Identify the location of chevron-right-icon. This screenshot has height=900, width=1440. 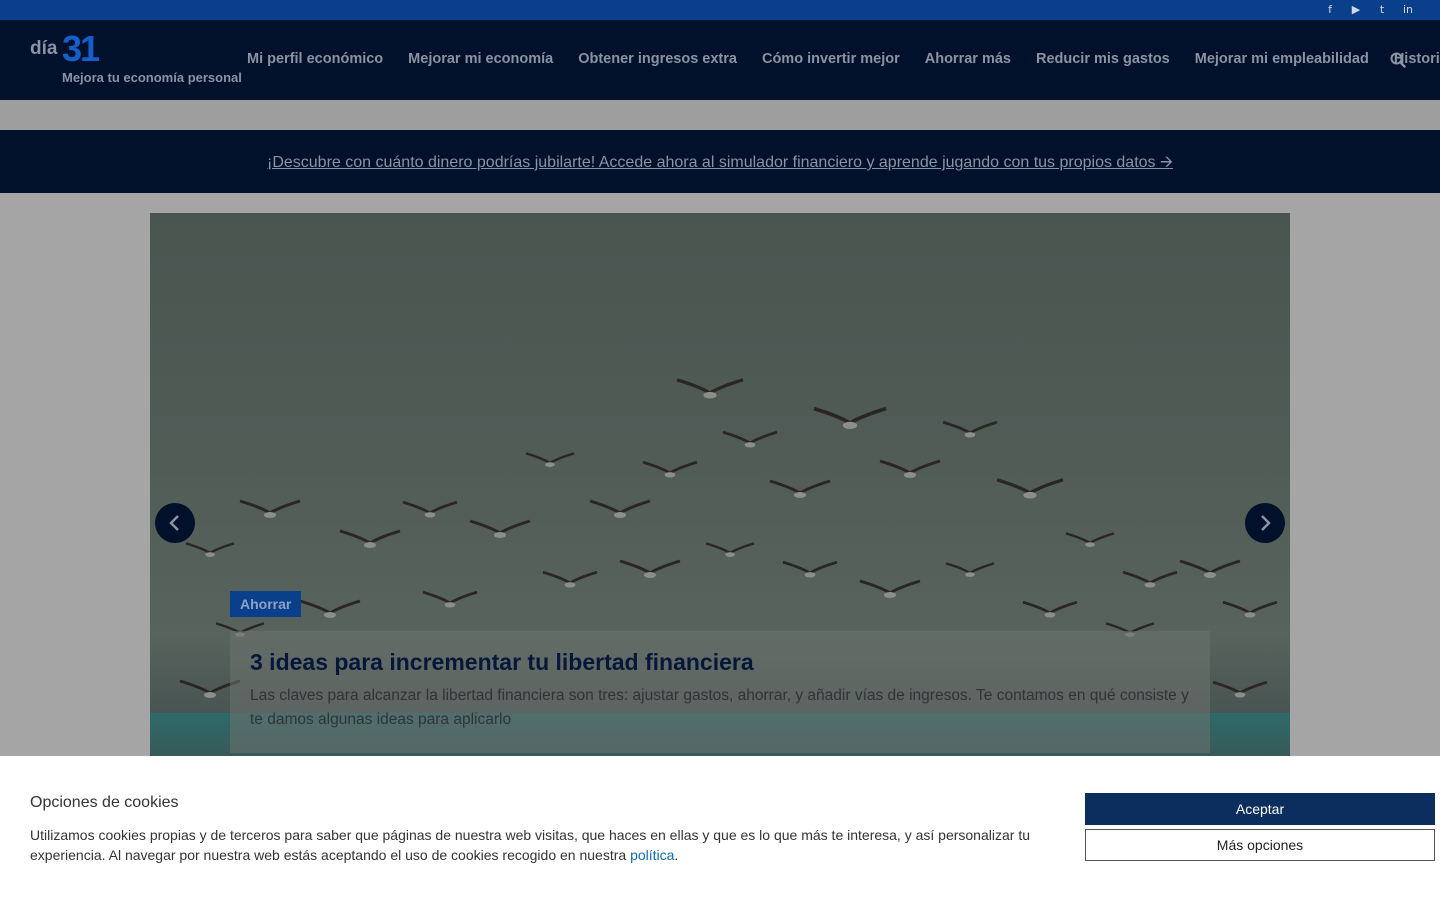
(1266, 523).